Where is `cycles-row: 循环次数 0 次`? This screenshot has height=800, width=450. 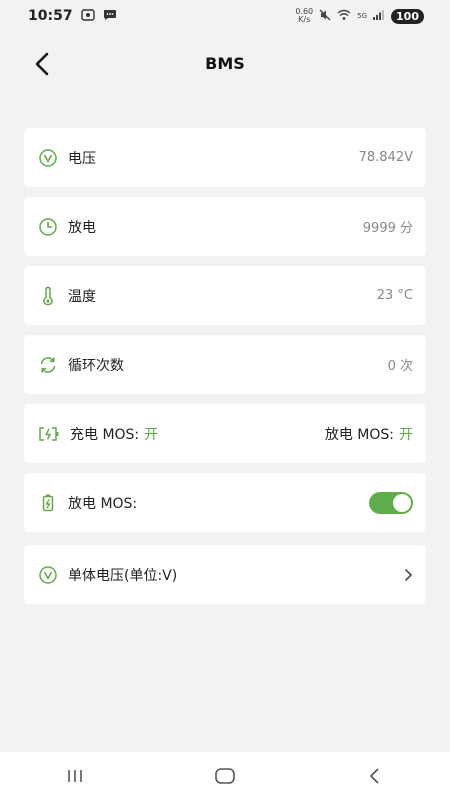 cycles-row: 循环次数 0 次 is located at coordinates (225, 364).